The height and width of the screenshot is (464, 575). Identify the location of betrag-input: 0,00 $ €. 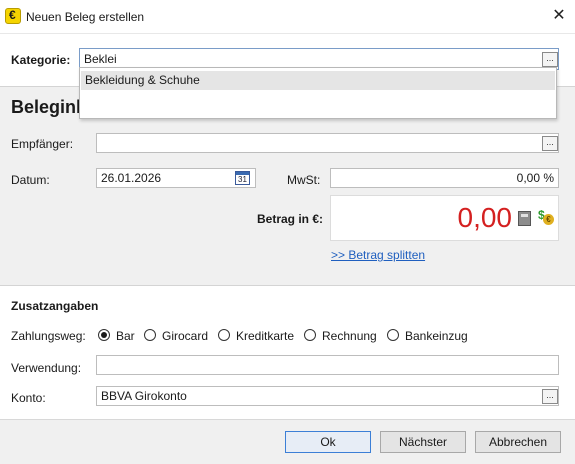
(444, 218).